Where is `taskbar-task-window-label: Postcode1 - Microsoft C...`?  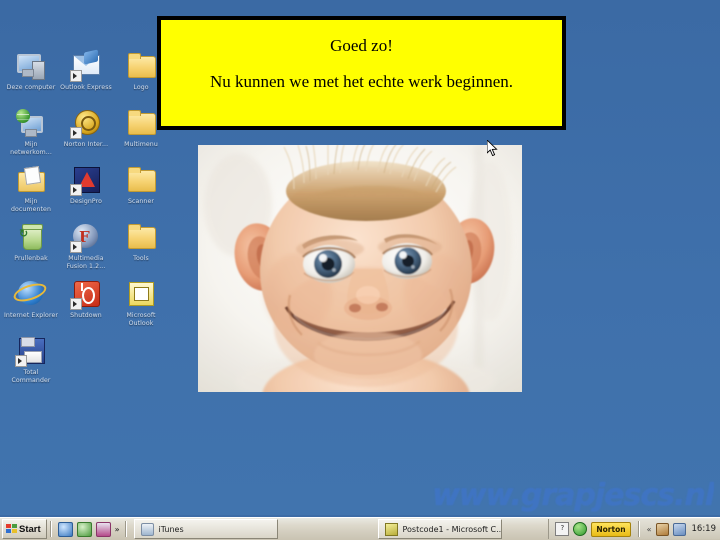
taskbar-task-window-label: Postcode1 - Microsoft C... is located at coordinates (452, 529).